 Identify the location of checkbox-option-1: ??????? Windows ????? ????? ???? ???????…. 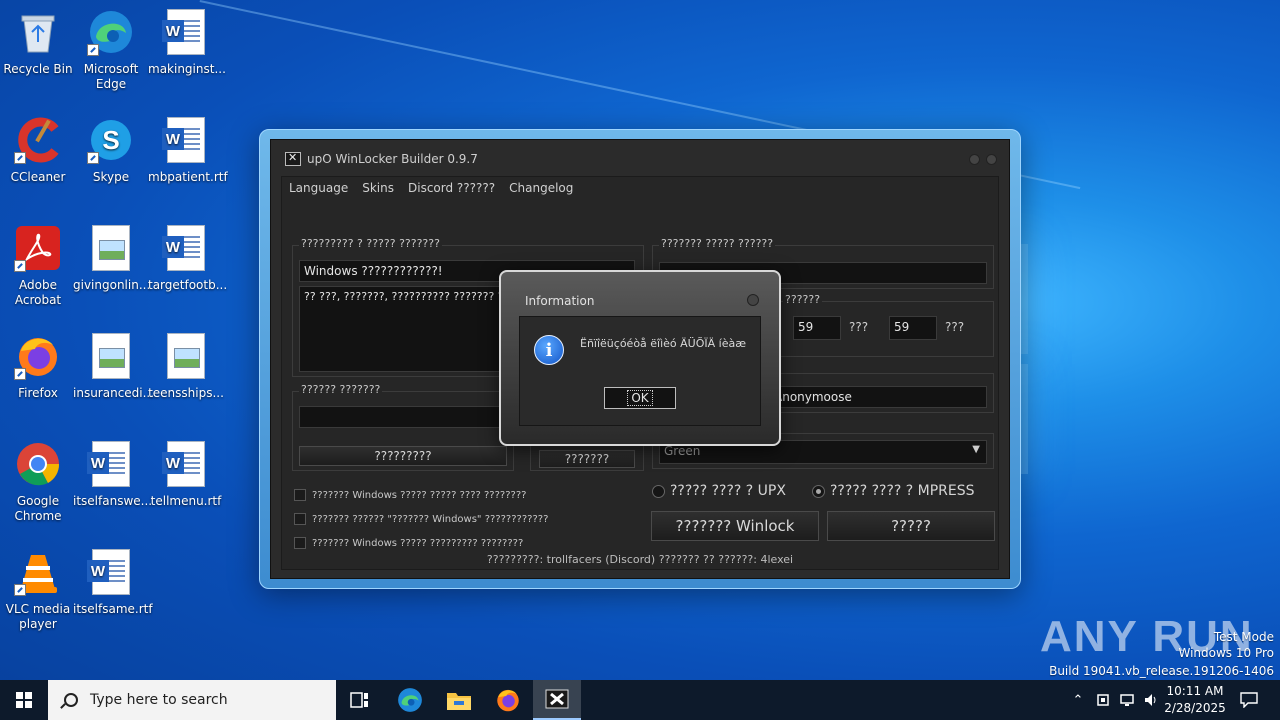
(410, 495).